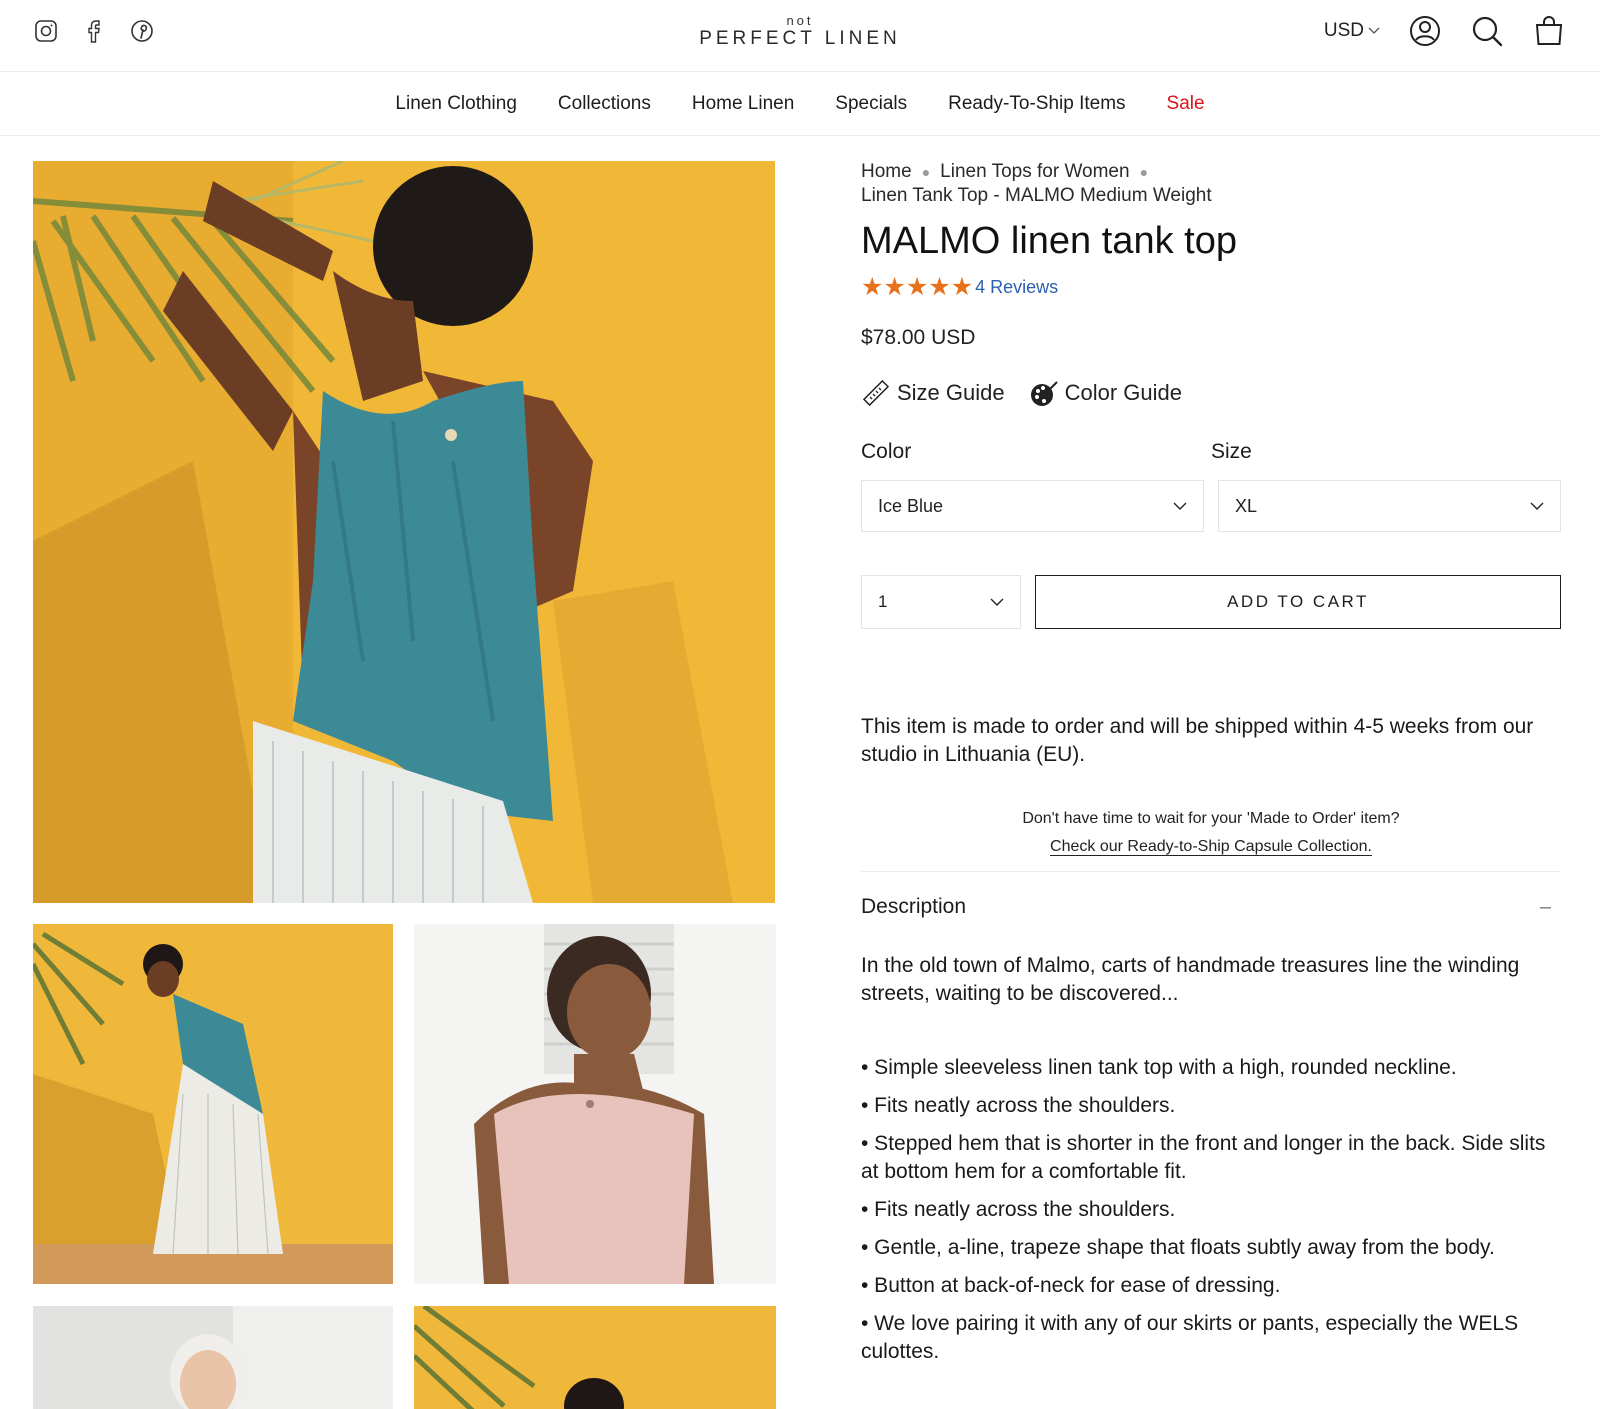  I want to click on option-labels: Color Size, so click(1211, 452).